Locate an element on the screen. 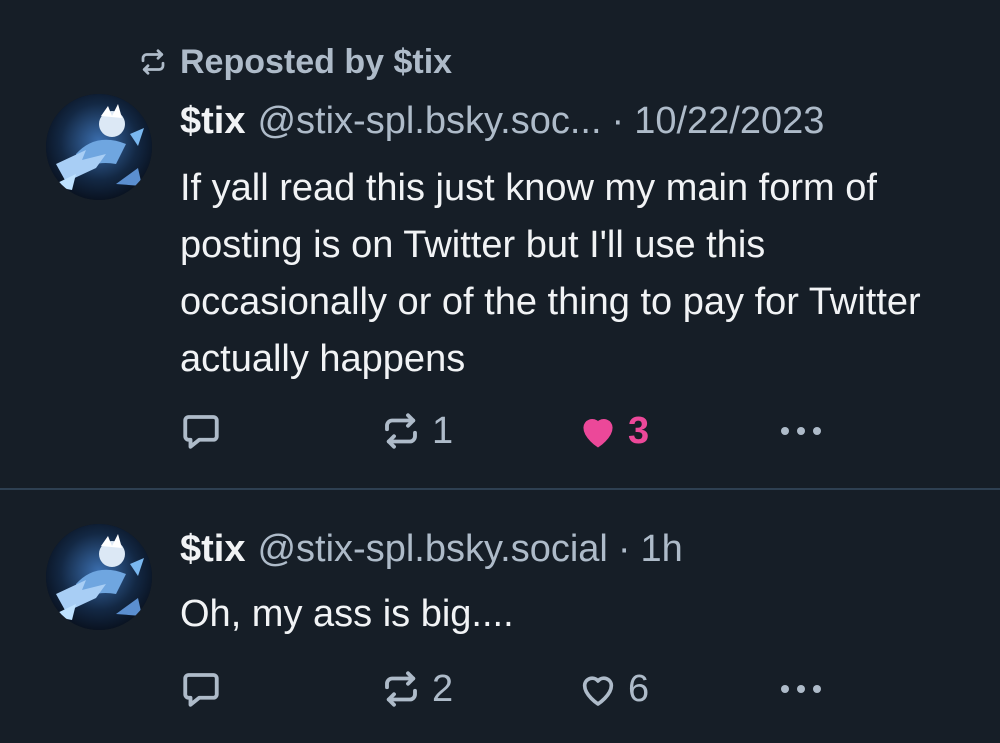 This screenshot has width=1000, height=743. repost-indicator: Reposted by $tix is located at coordinates (295, 62).